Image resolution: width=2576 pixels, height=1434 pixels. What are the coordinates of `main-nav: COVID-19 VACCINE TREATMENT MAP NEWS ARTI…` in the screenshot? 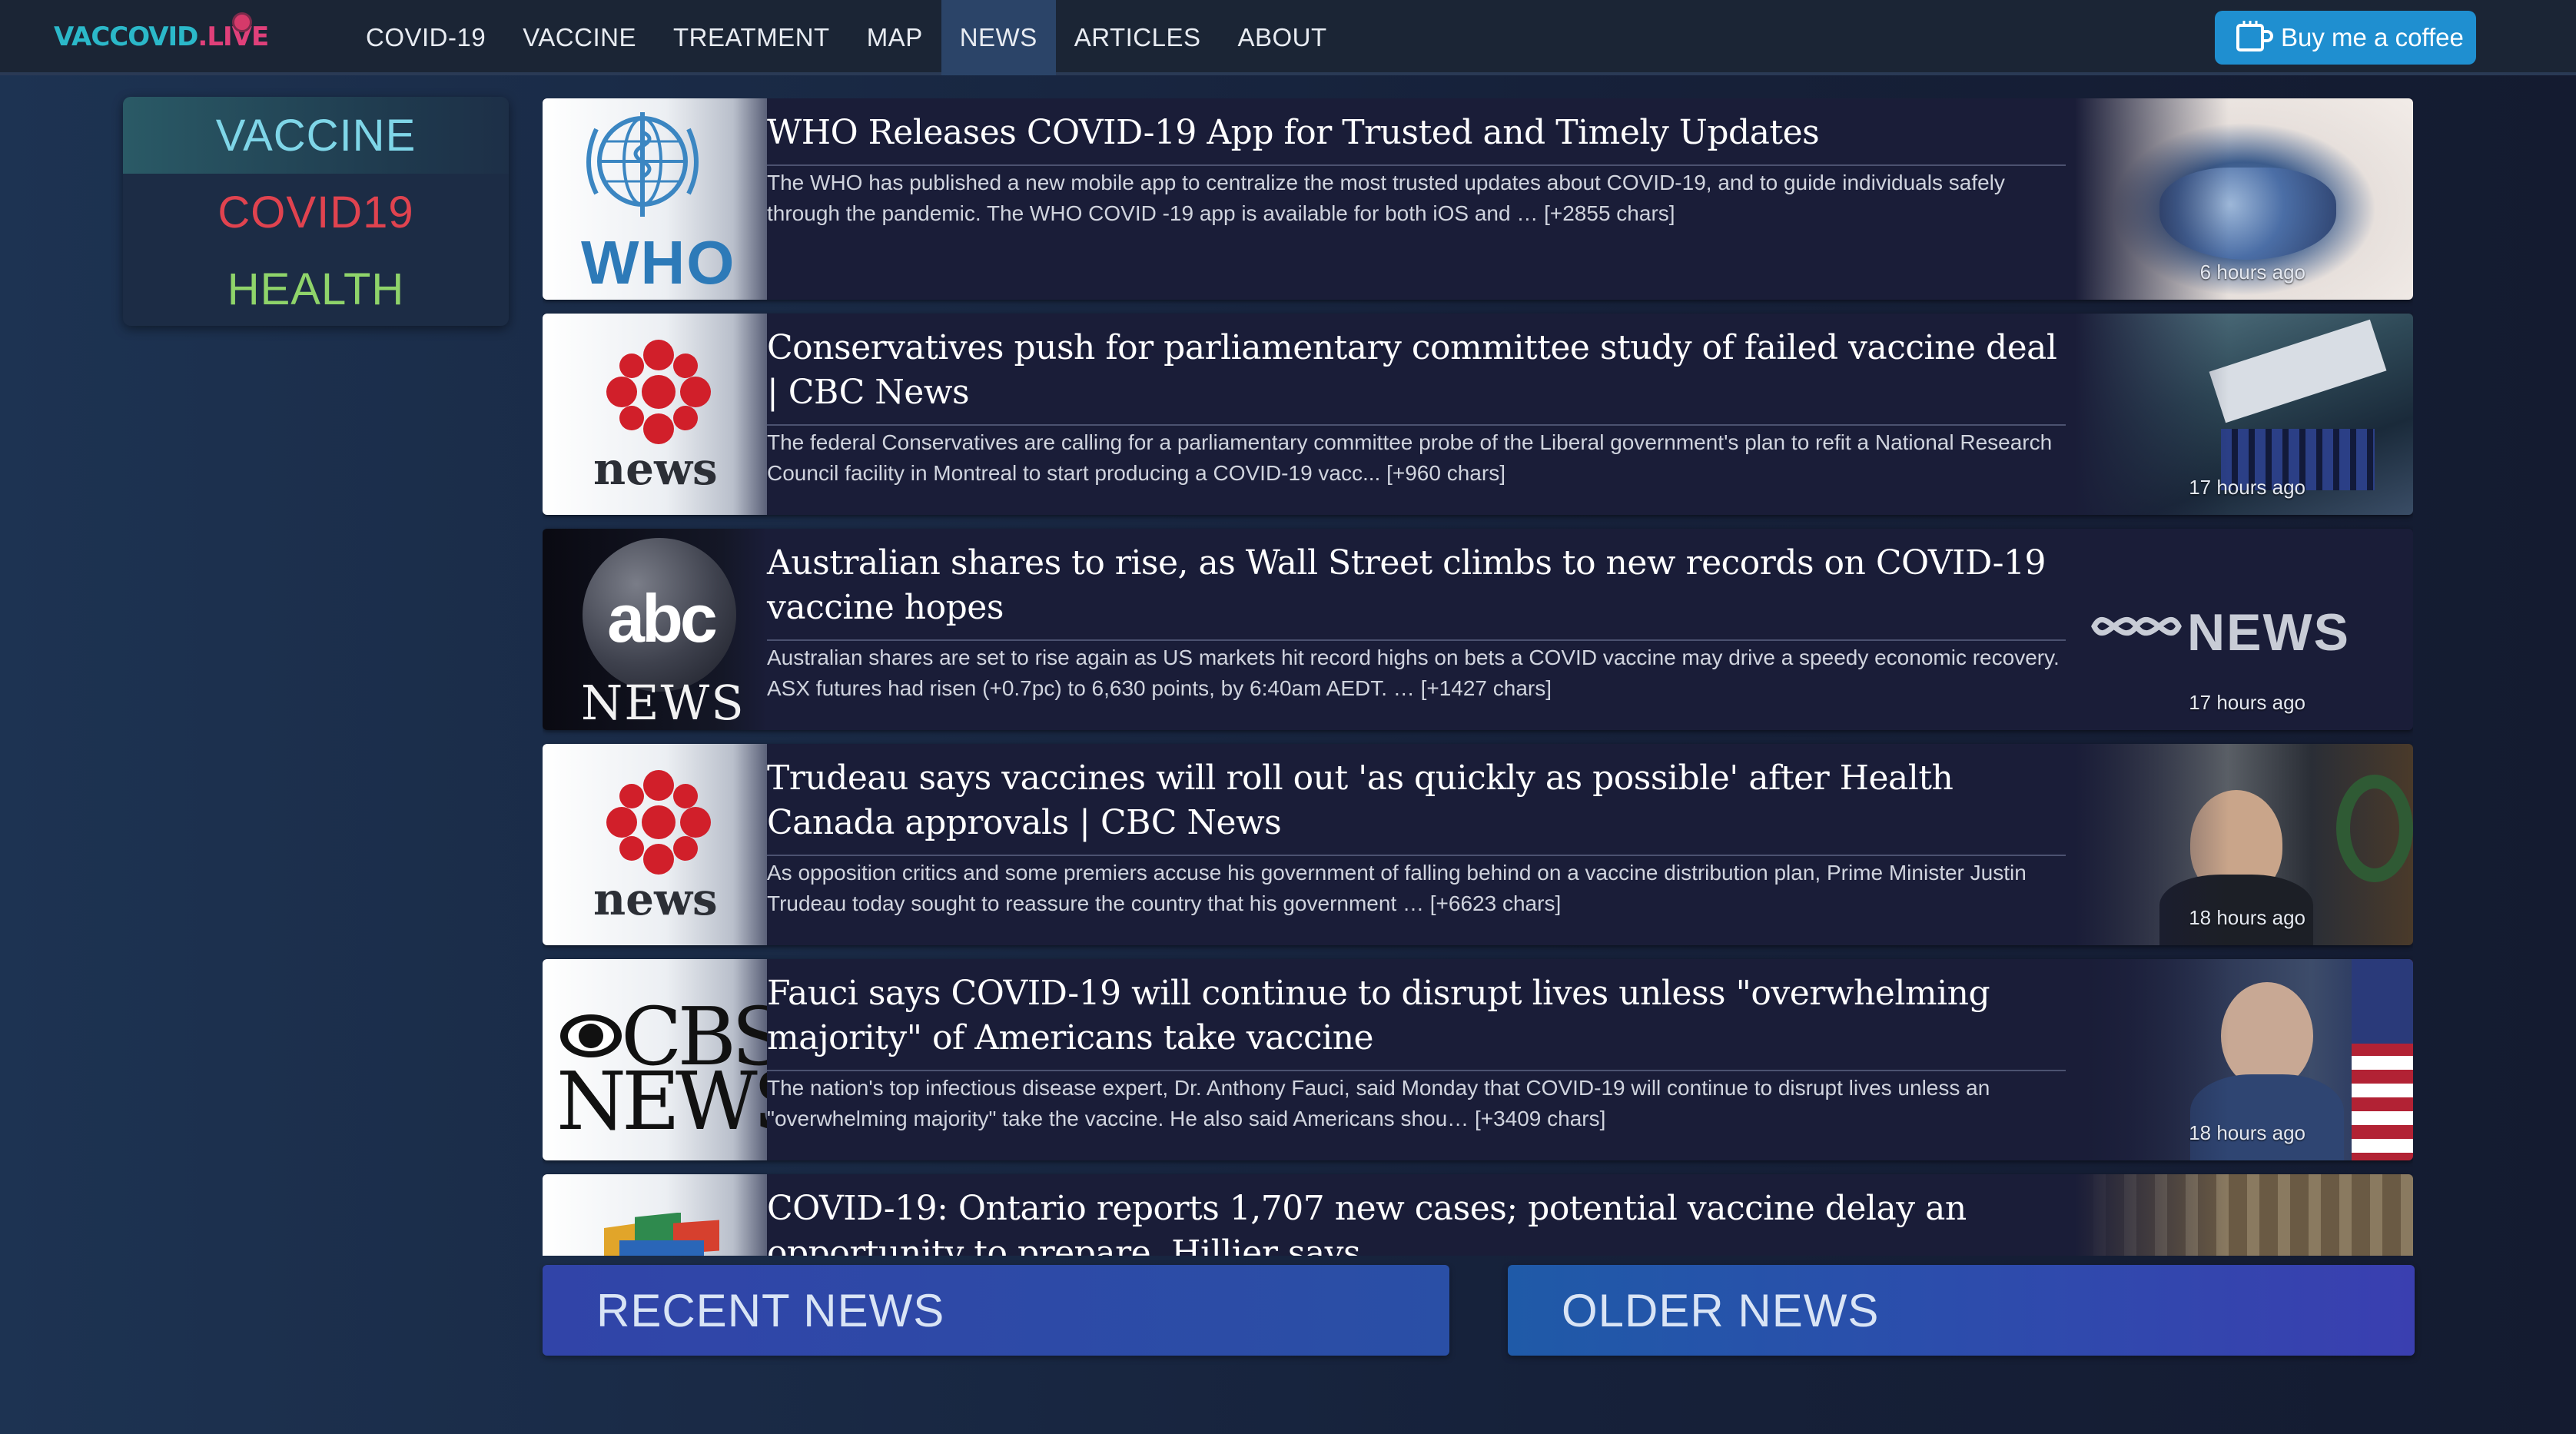 It's located at (846, 37).